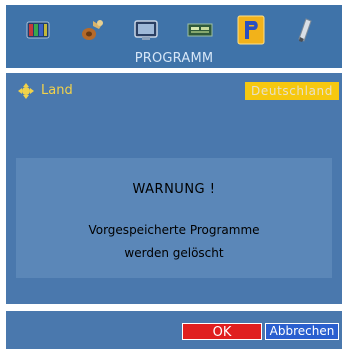 This screenshot has height=354, width=347. What do you see at coordinates (174, 91) in the screenshot?
I see `land-setting-row: Land Deutschland` at bounding box center [174, 91].